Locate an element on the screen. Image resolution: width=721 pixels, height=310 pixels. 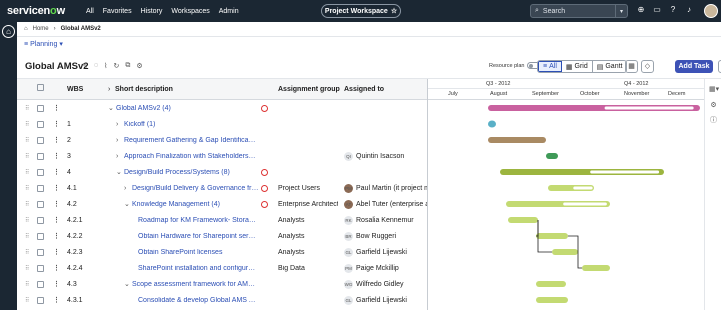
assigned-to-cell: ATAbel Tuter (enterprise architect) is located at coordinates (386, 204).